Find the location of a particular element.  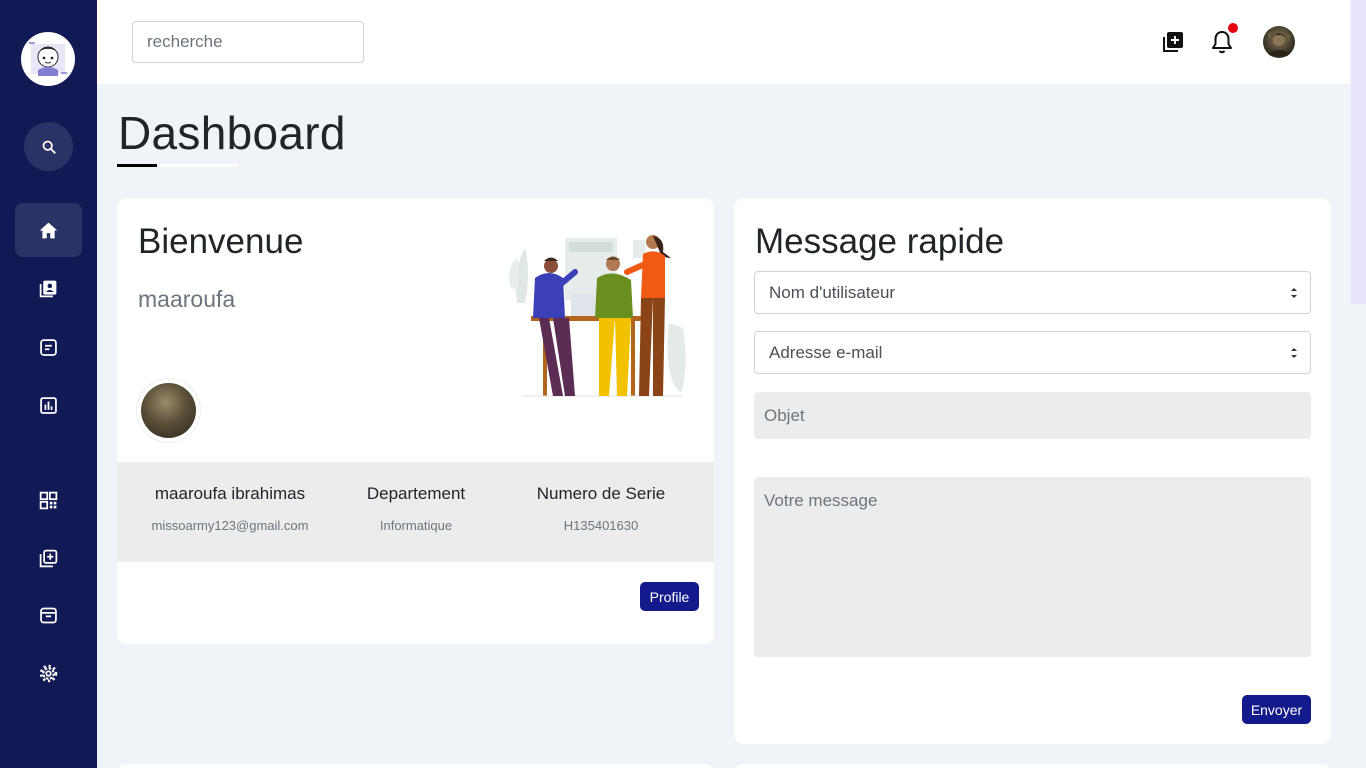

sidebar-item-add is located at coordinates (48, 558).